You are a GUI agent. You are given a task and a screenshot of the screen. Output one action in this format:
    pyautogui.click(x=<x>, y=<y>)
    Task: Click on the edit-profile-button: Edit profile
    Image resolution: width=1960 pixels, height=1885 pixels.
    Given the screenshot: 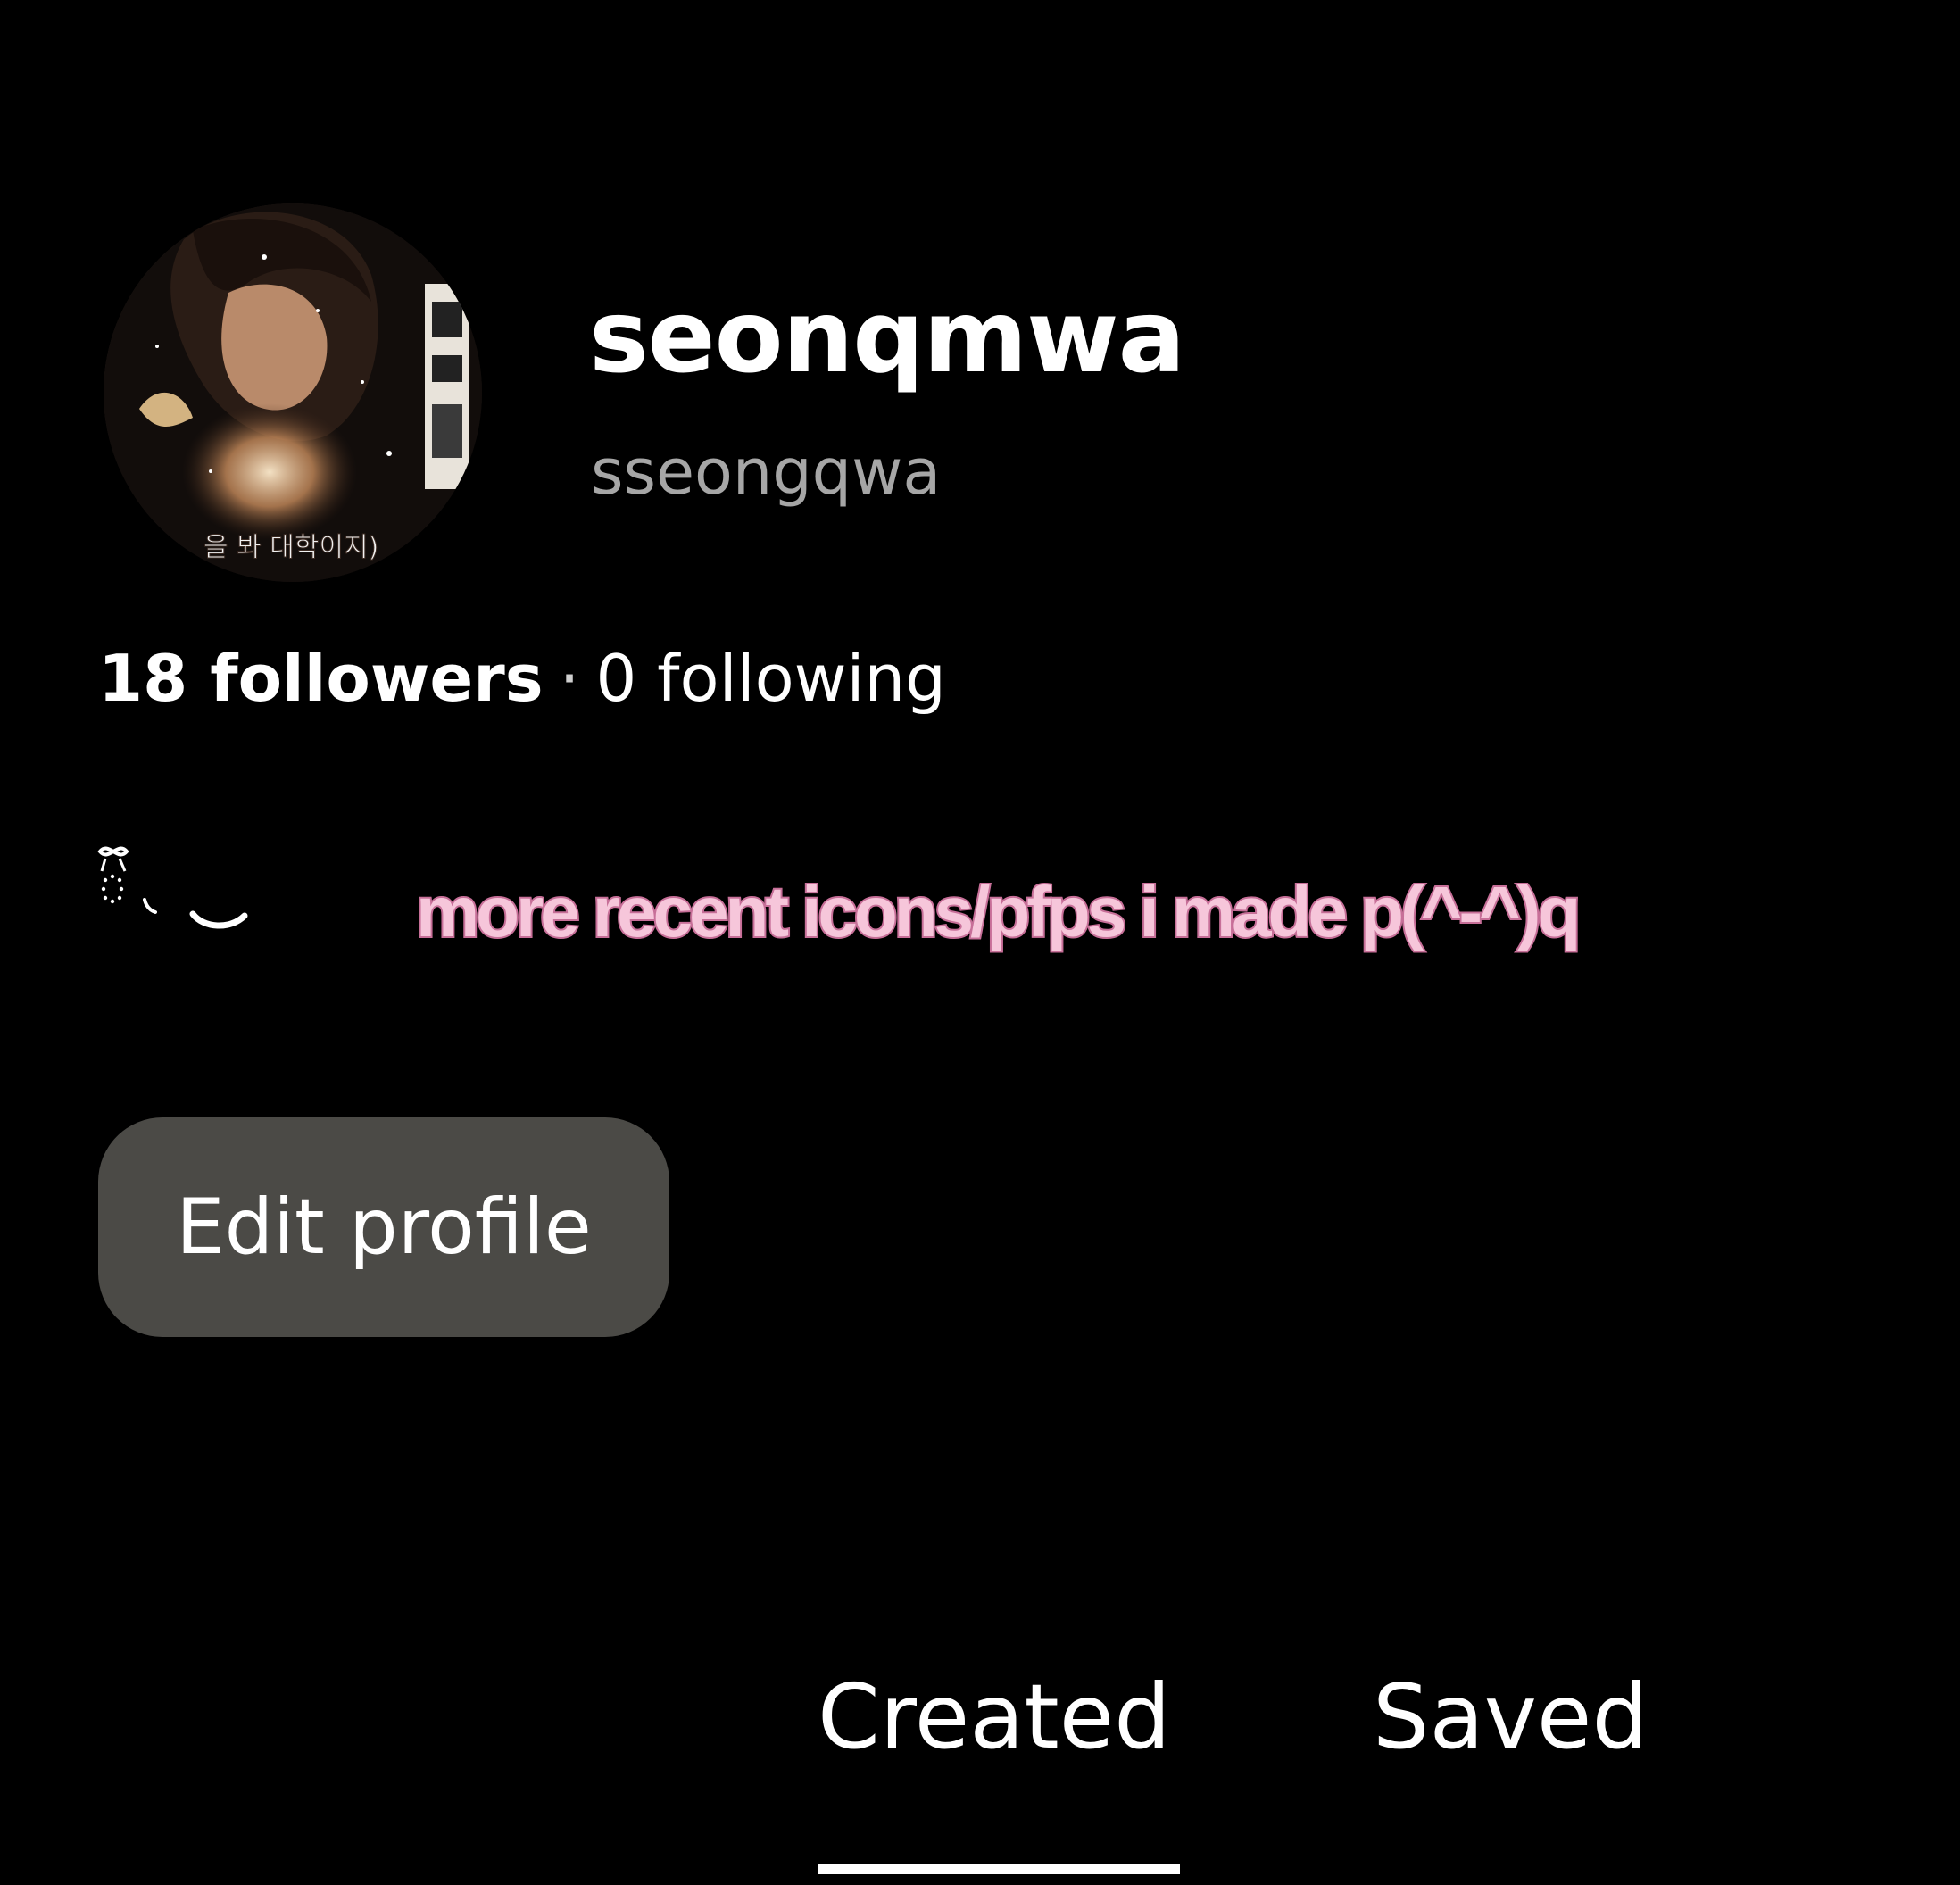 What is the action you would take?
    pyautogui.click(x=383, y=1227)
    